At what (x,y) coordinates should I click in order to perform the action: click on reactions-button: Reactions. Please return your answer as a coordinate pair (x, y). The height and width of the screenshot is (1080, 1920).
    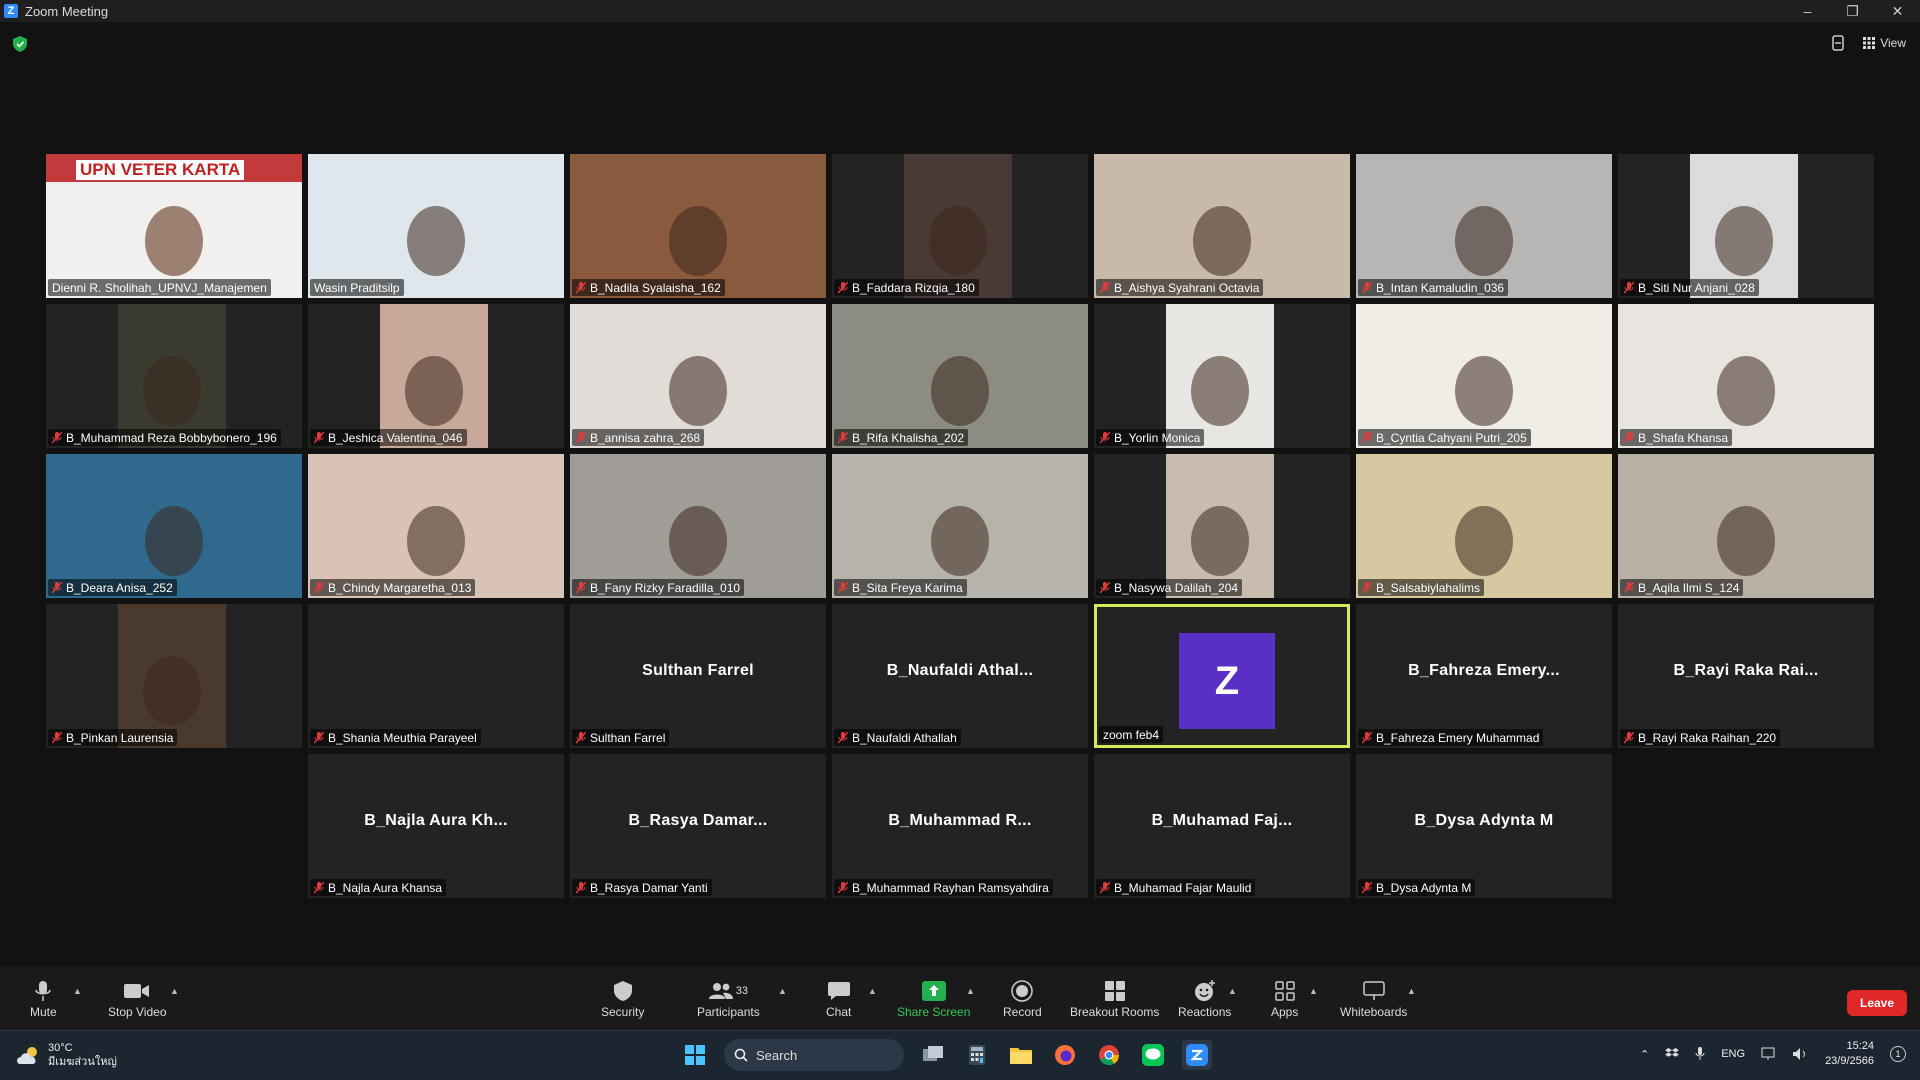
    Looking at the image, I should click on (1204, 999).